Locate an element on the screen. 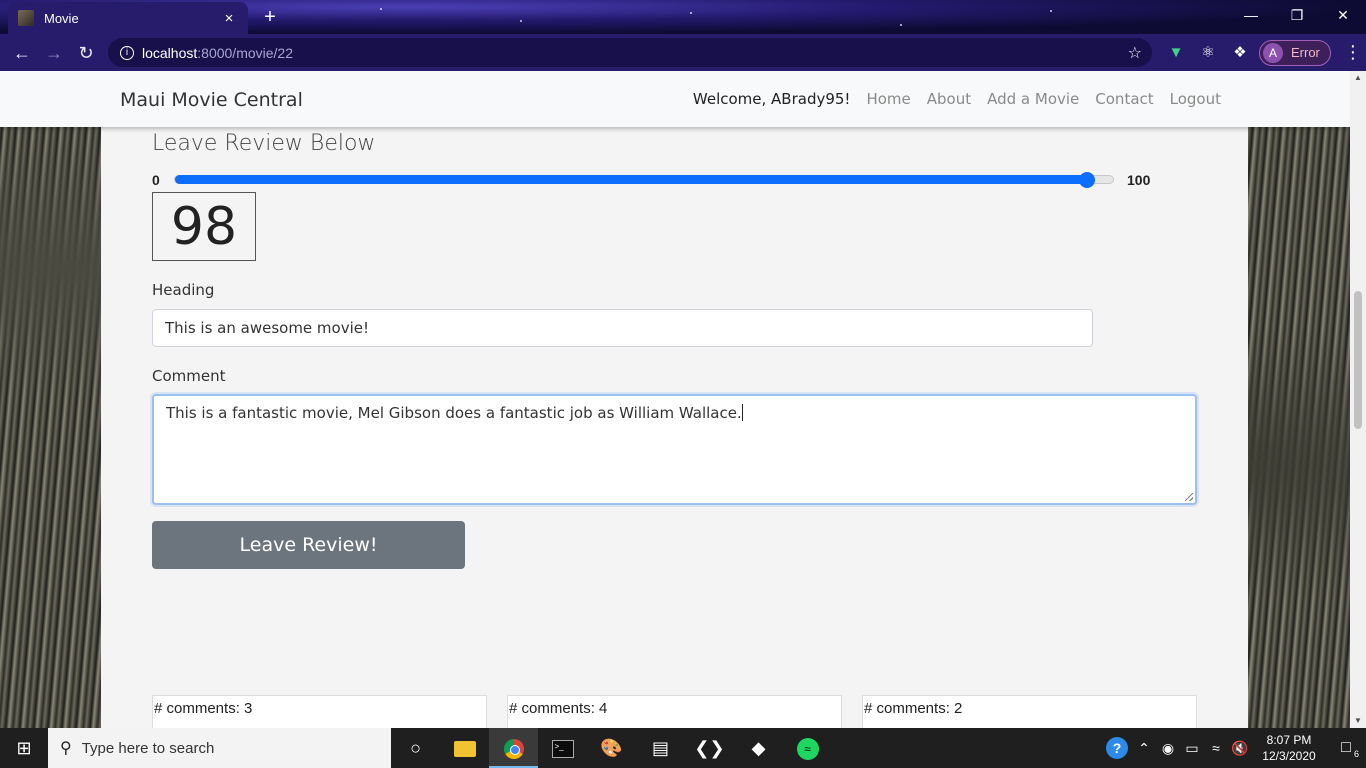 This screenshot has height=768, width=1366. menu-icon: ⋮ is located at coordinates (1353, 52).